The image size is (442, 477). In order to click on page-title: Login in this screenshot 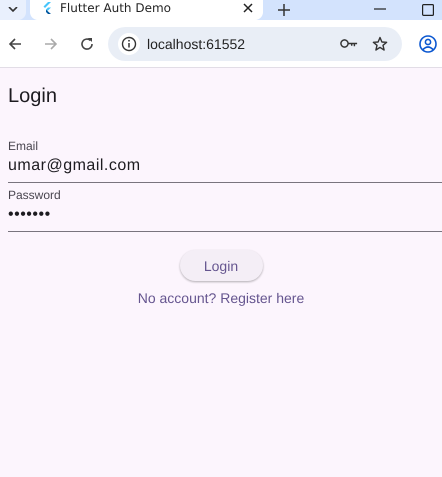, I will do `click(33, 96)`.